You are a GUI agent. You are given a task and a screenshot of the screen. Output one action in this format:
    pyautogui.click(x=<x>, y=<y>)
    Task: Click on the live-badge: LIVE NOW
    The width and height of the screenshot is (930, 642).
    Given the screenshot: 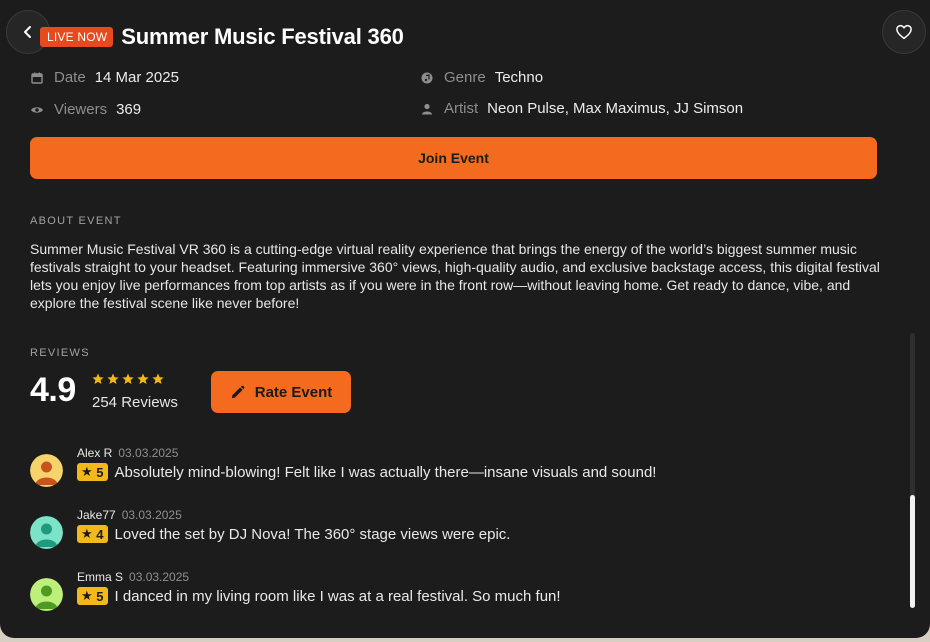 What is the action you would take?
    pyautogui.click(x=77, y=37)
    